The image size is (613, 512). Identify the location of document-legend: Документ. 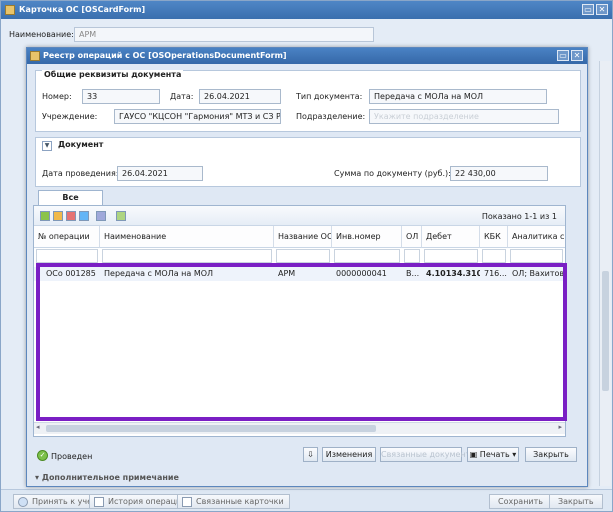
(81, 144).